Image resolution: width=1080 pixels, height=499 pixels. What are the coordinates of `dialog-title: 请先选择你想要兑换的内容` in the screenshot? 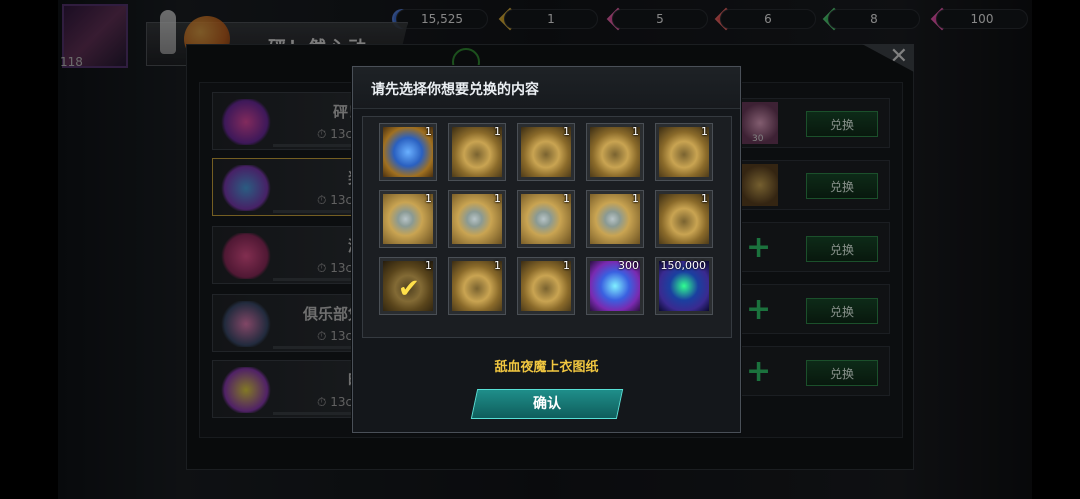 It's located at (455, 90).